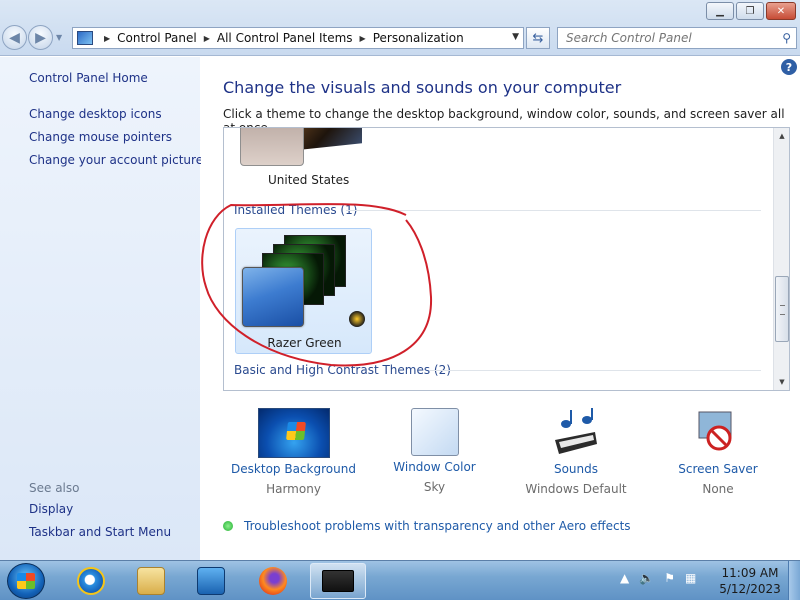  I want to click on maximize-button: ❐, so click(750, 11).